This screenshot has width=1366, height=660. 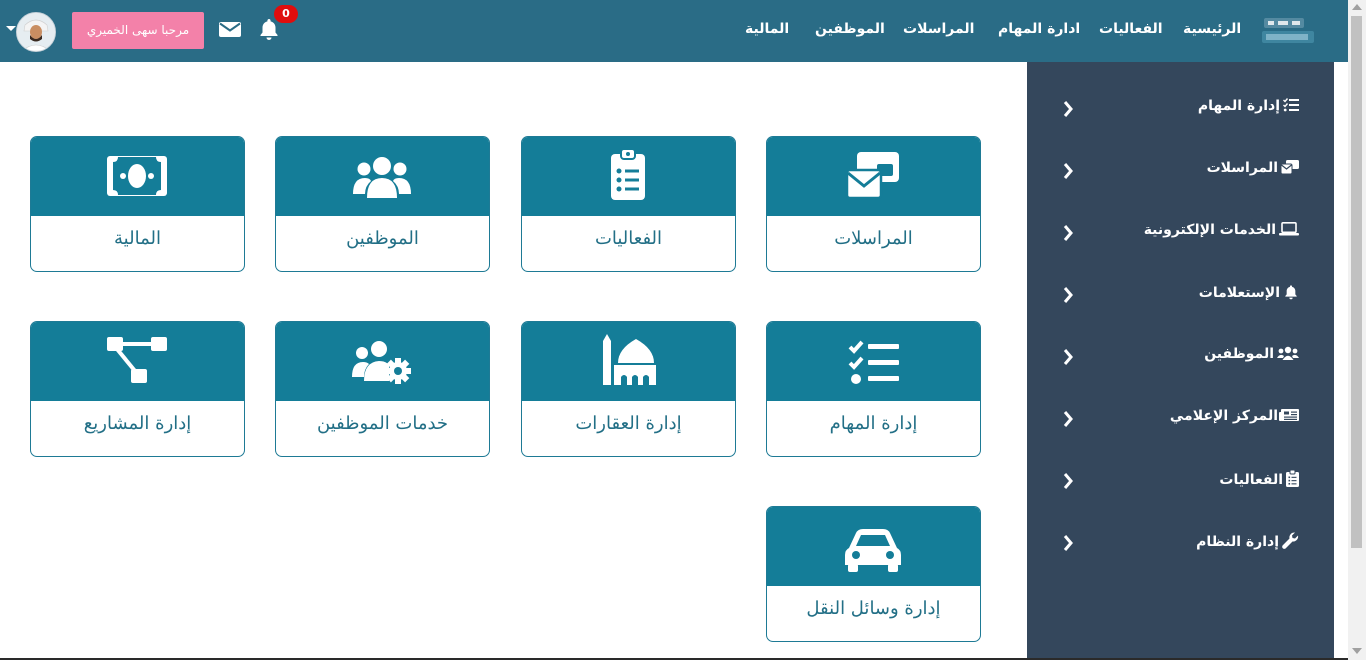 I want to click on chevron-down-icon, so click(x=11, y=28).